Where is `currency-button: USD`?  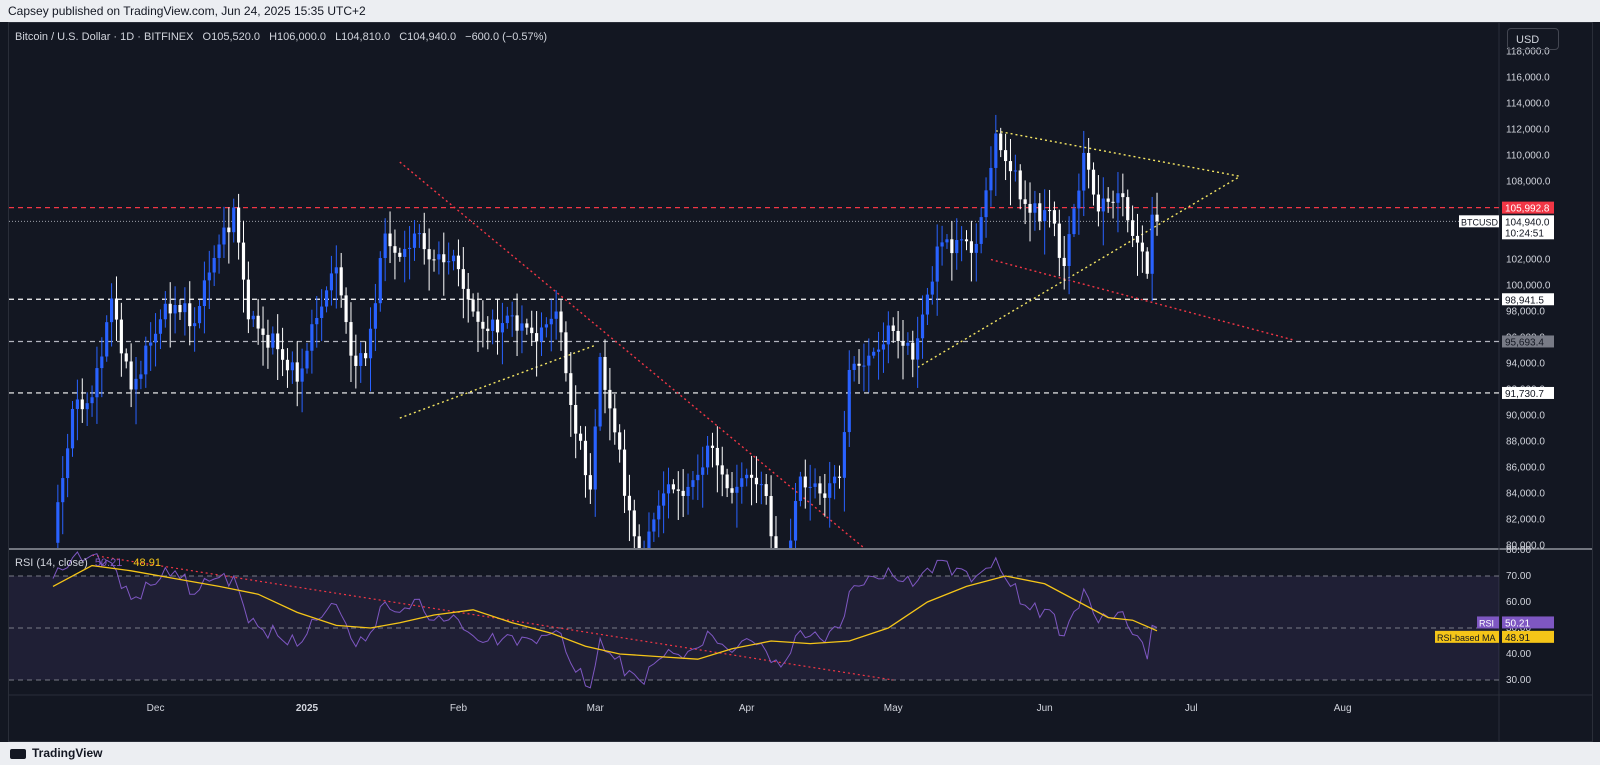
currency-button: USD is located at coordinates (1533, 39).